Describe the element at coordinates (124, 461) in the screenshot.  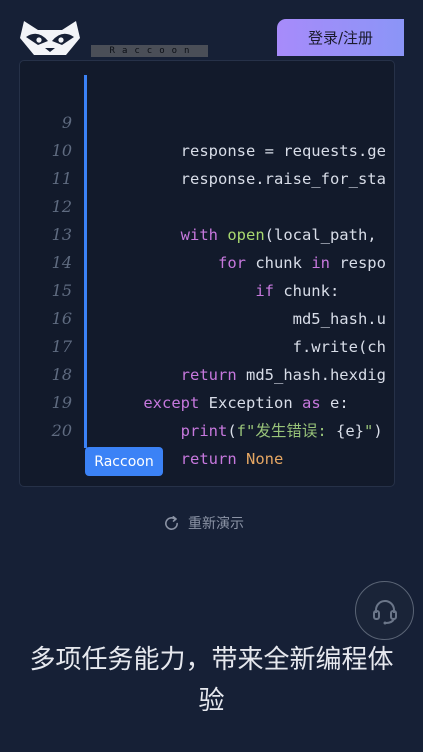
I see `raccoon-badge: Raccoon` at that location.